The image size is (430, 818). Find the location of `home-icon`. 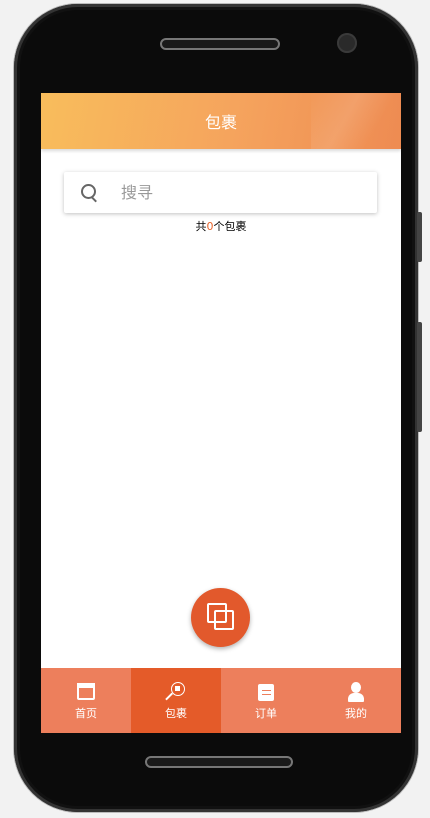

home-icon is located at coordinates (86, 692).